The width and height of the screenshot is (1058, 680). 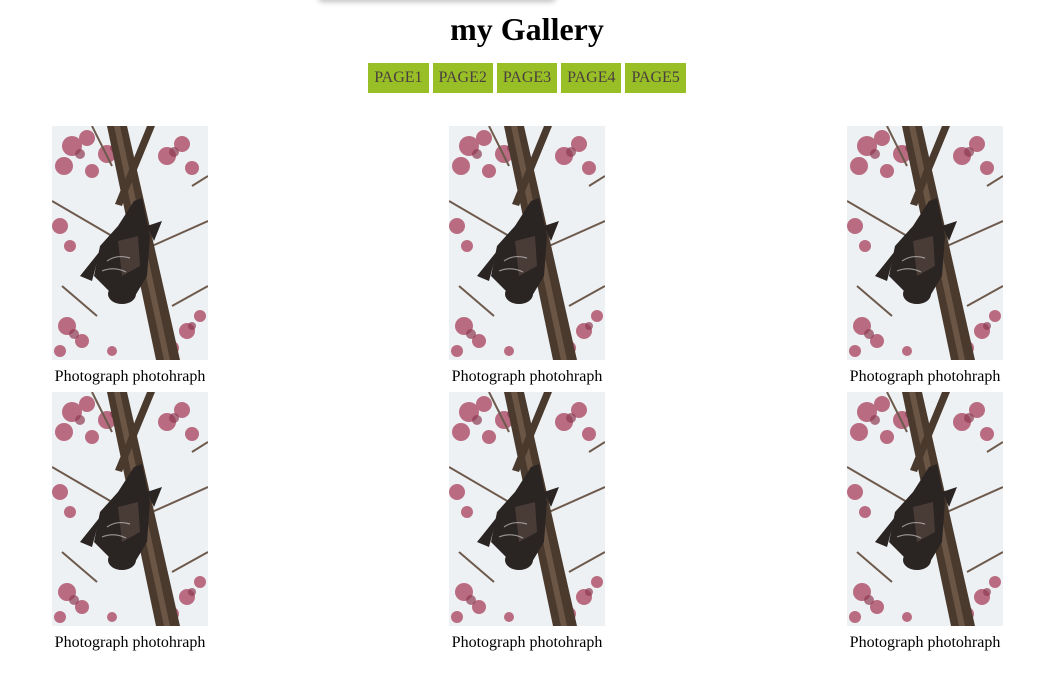 I want to click on nav-link-label: PAGE2, so click(x=462, y=77).